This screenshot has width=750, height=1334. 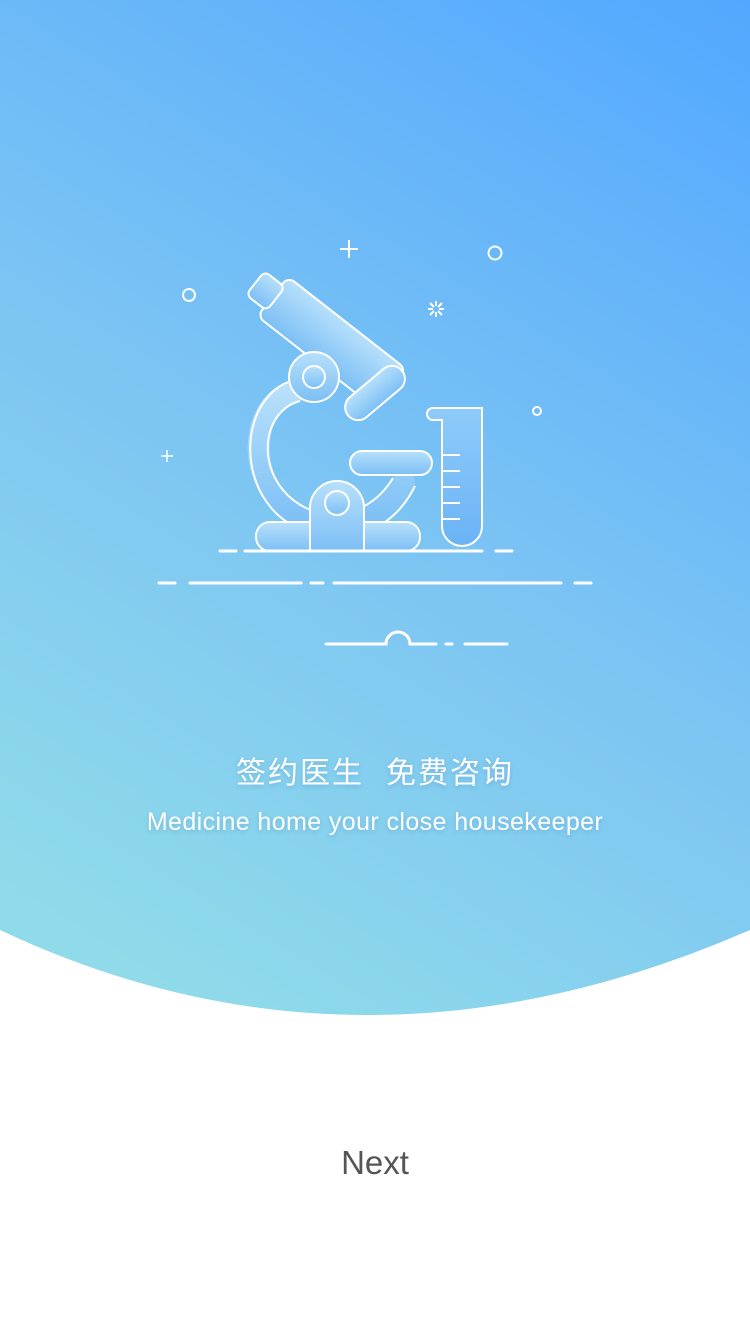 I want to click on headline-part-sign-doctor: 签约医生, so click(x=300, y=773).